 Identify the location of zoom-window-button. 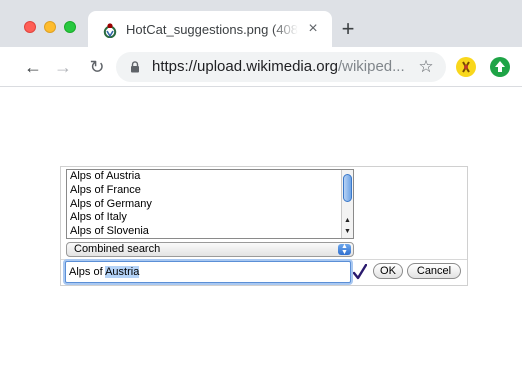
(70, 27).